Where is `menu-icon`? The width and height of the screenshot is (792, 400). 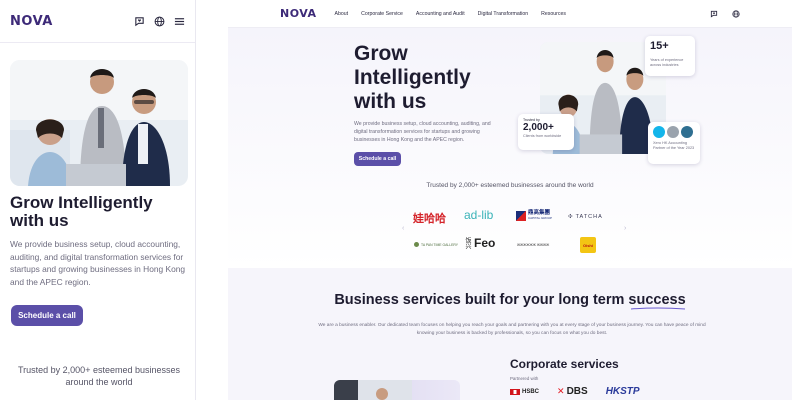
menu-icon is located at coordinates (179, 21).